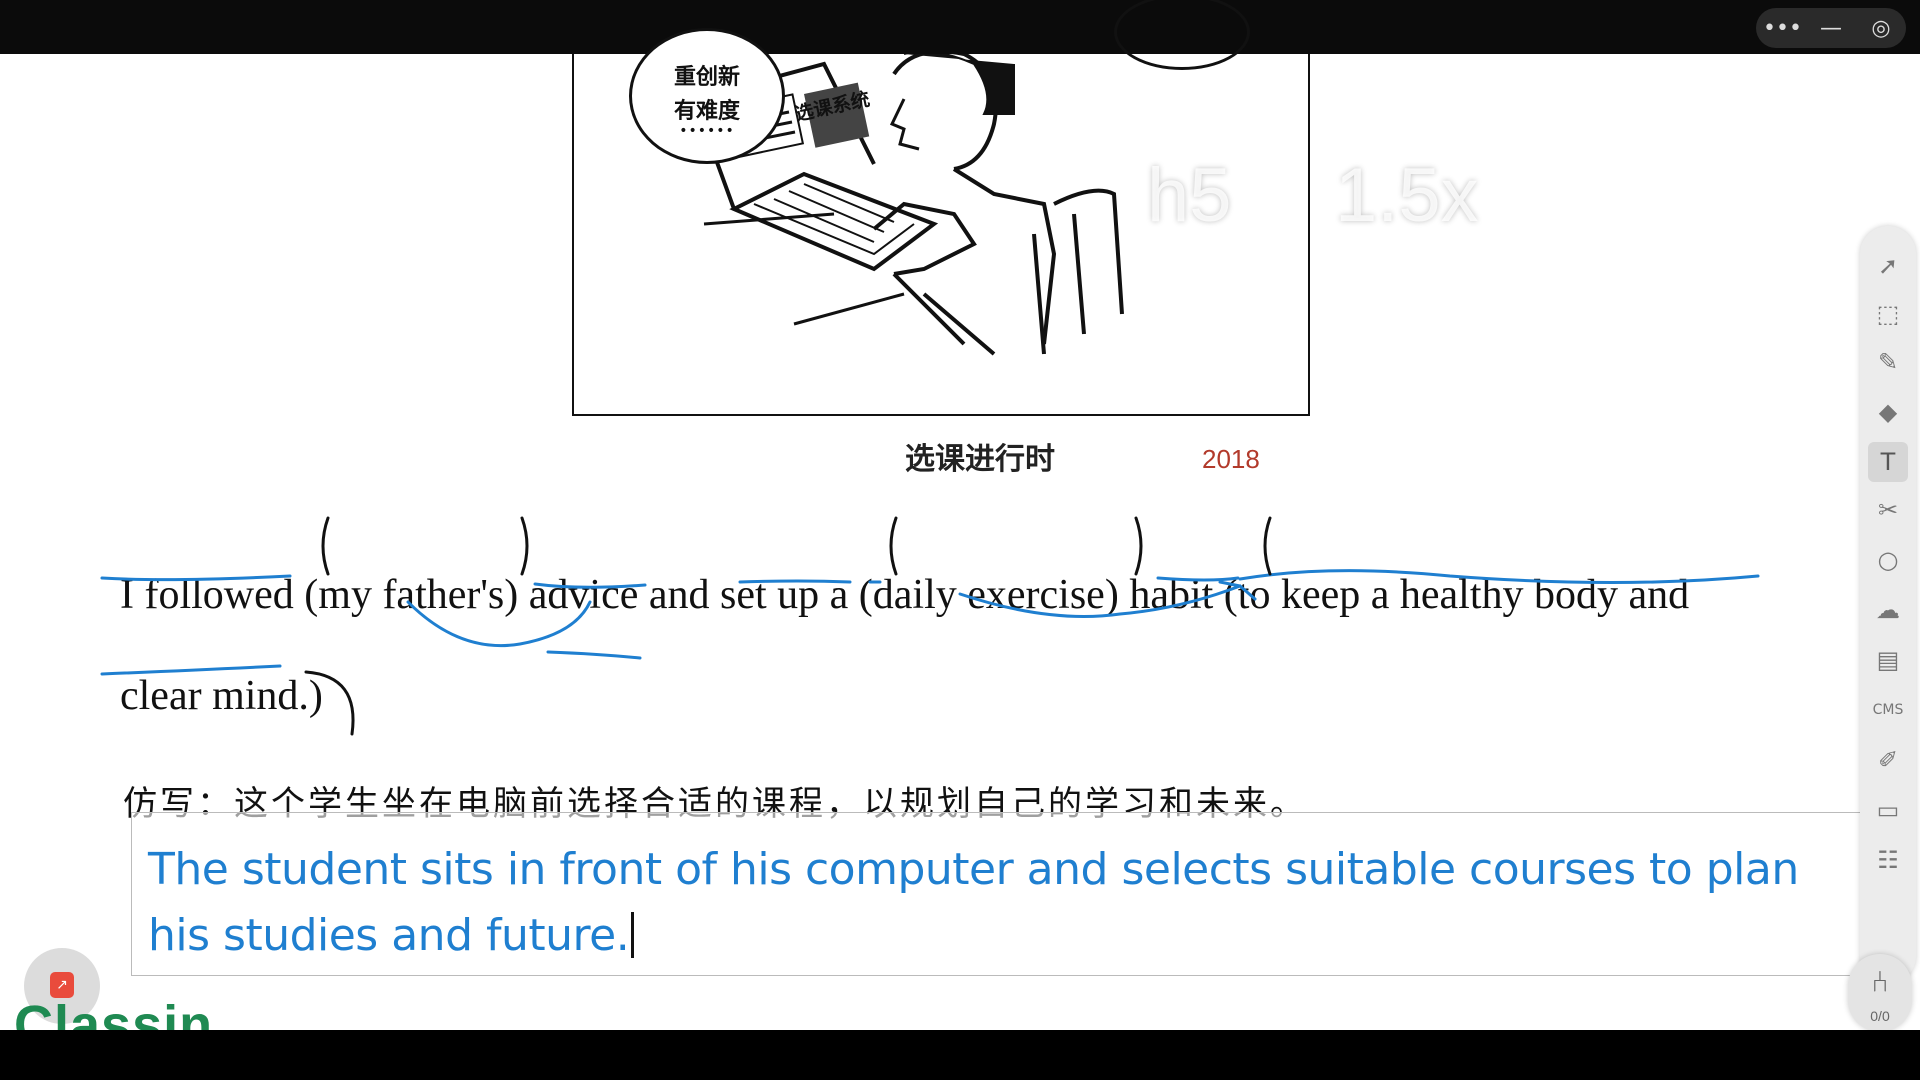  What do you see at coordinates (221, 696) in the screenshot?
I see `model-sentence-line2: clear mind.)` at bounding box center [221, 696].